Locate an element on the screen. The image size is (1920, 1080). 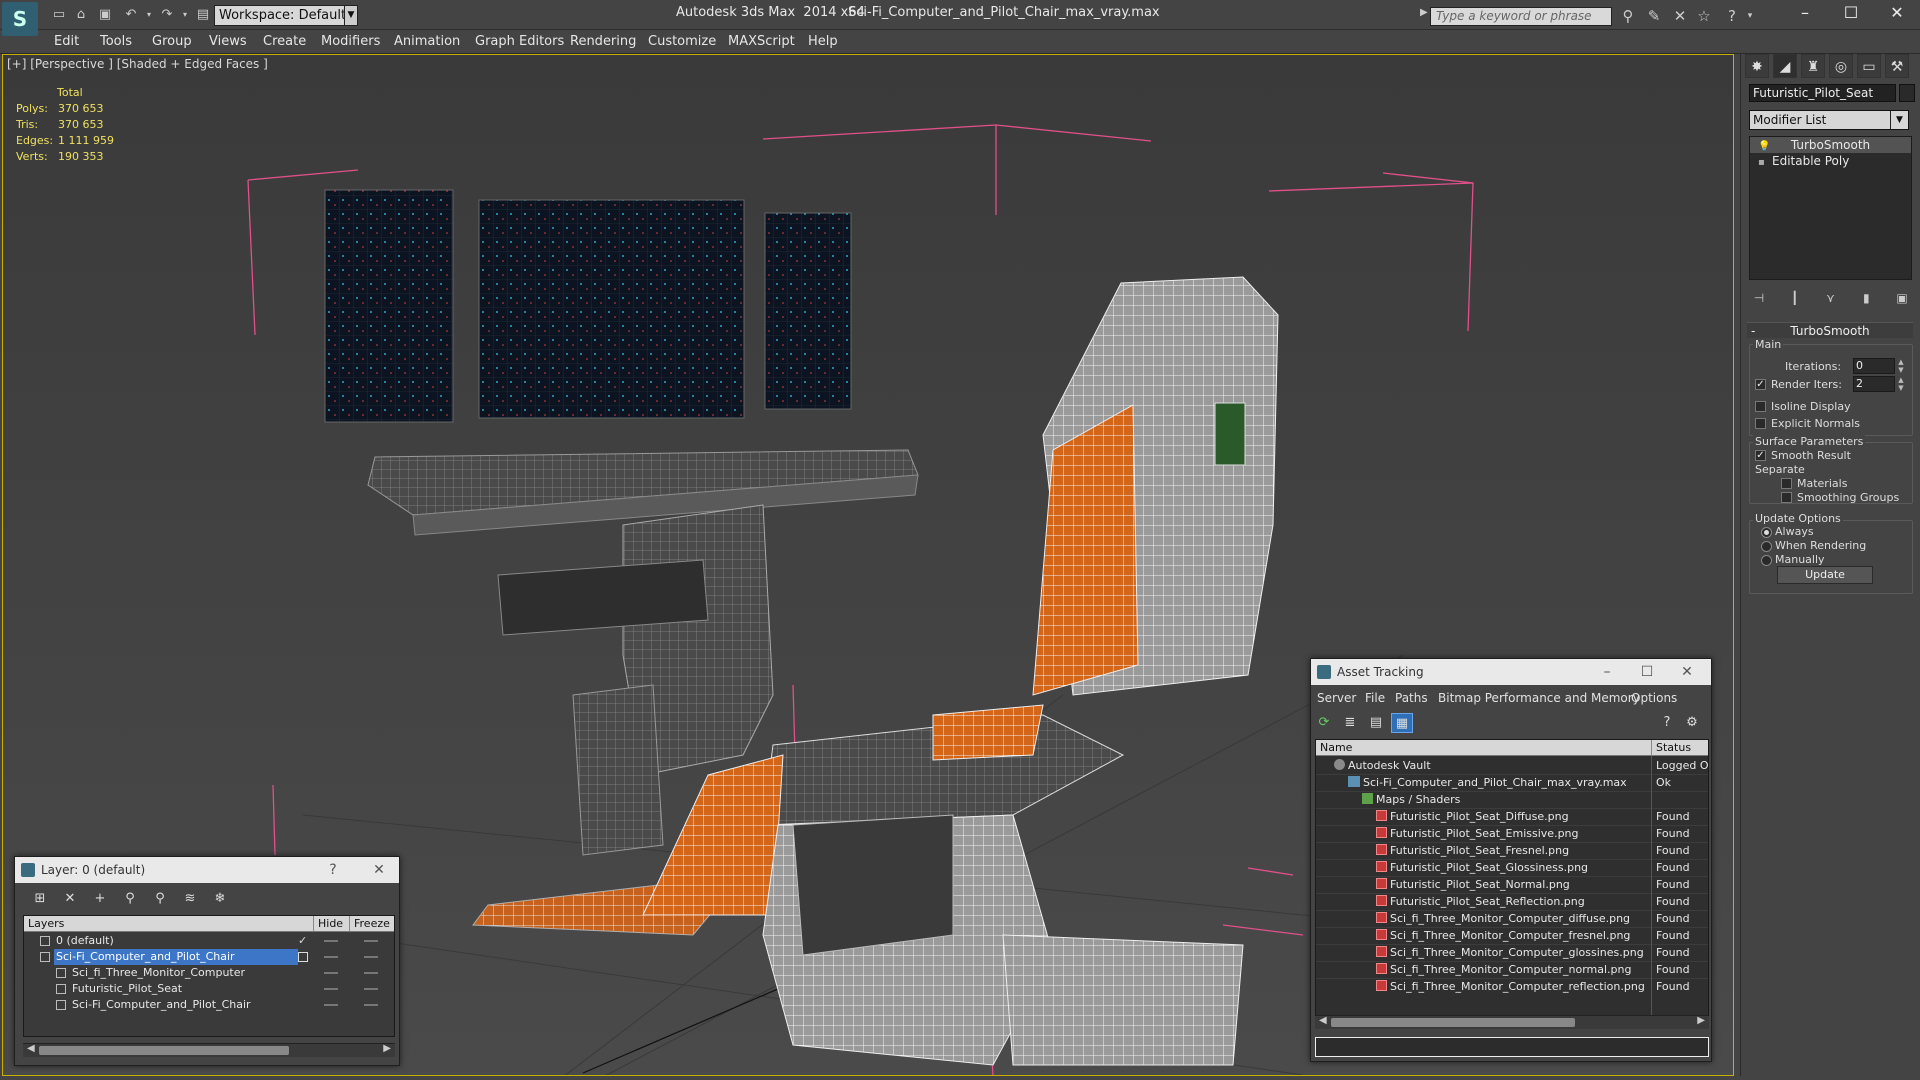
freeze-all-icon: ❄ is located at coordinates (220, 899).